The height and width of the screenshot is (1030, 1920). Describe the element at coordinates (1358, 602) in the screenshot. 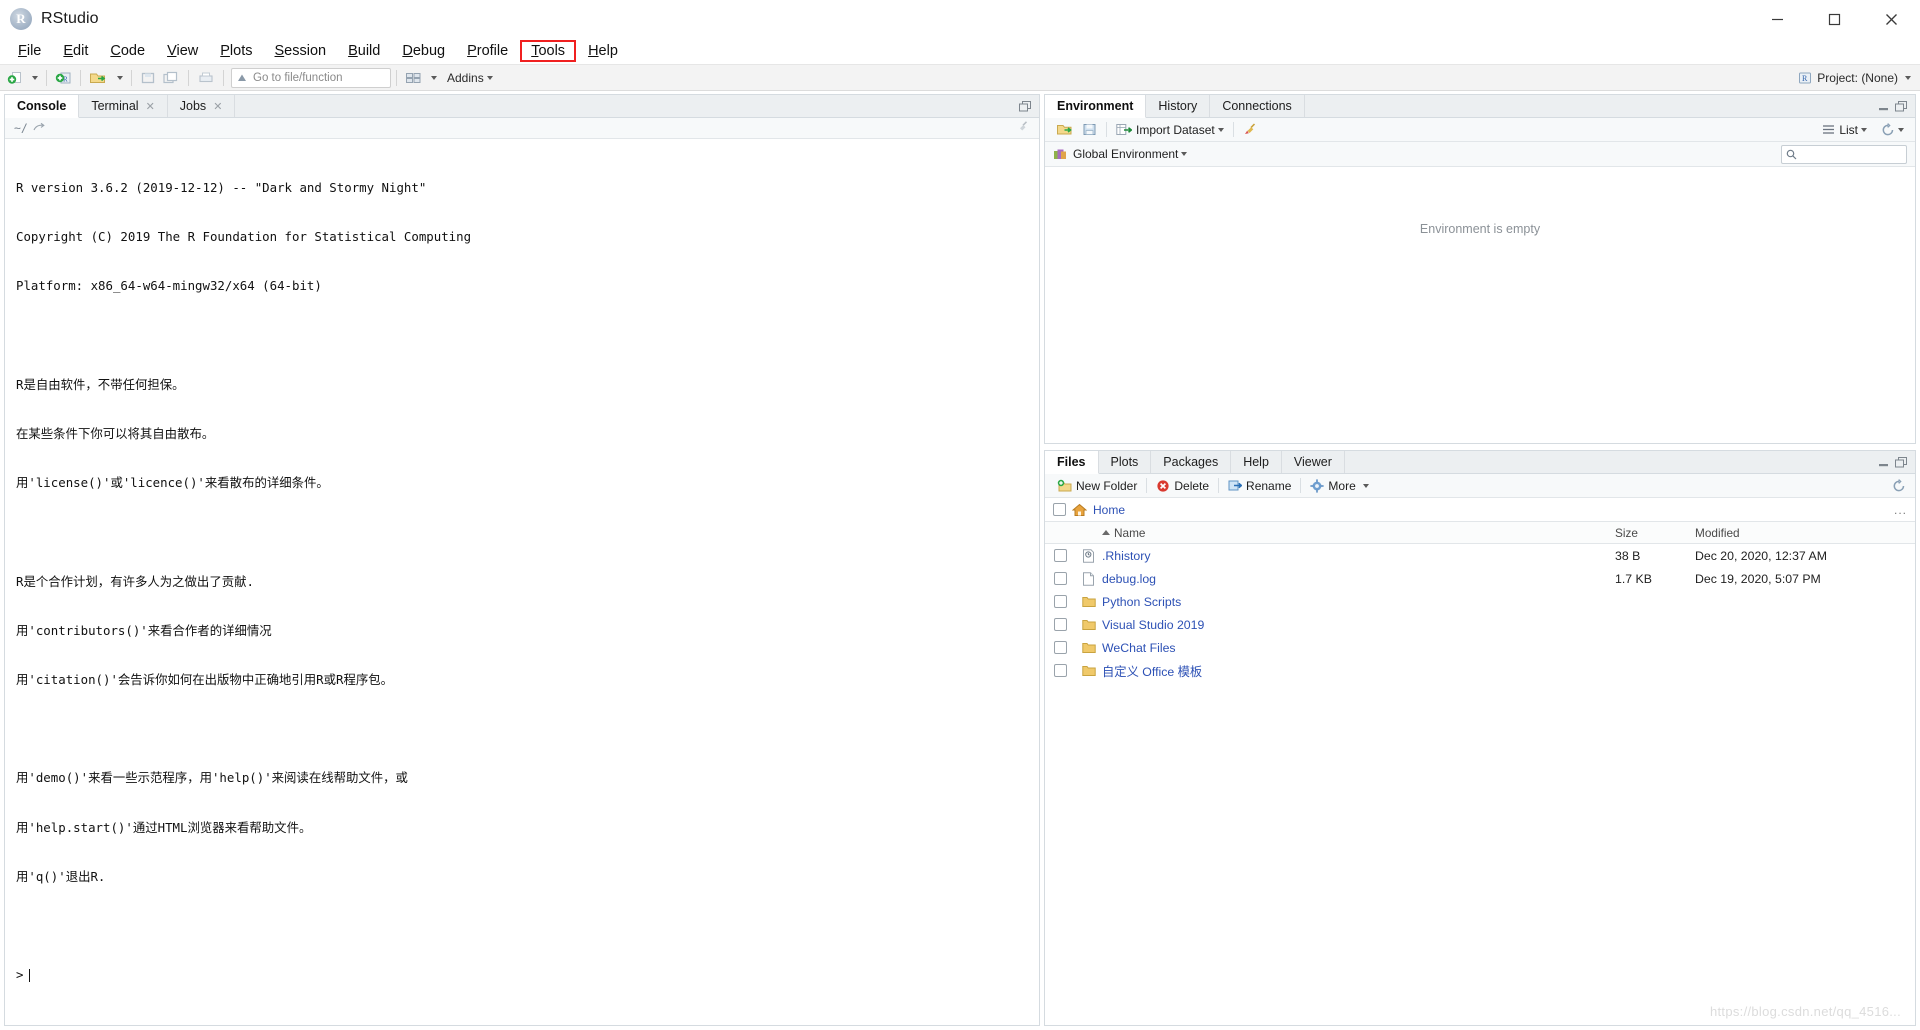

I see `file-name: Python Scripts` at that location.